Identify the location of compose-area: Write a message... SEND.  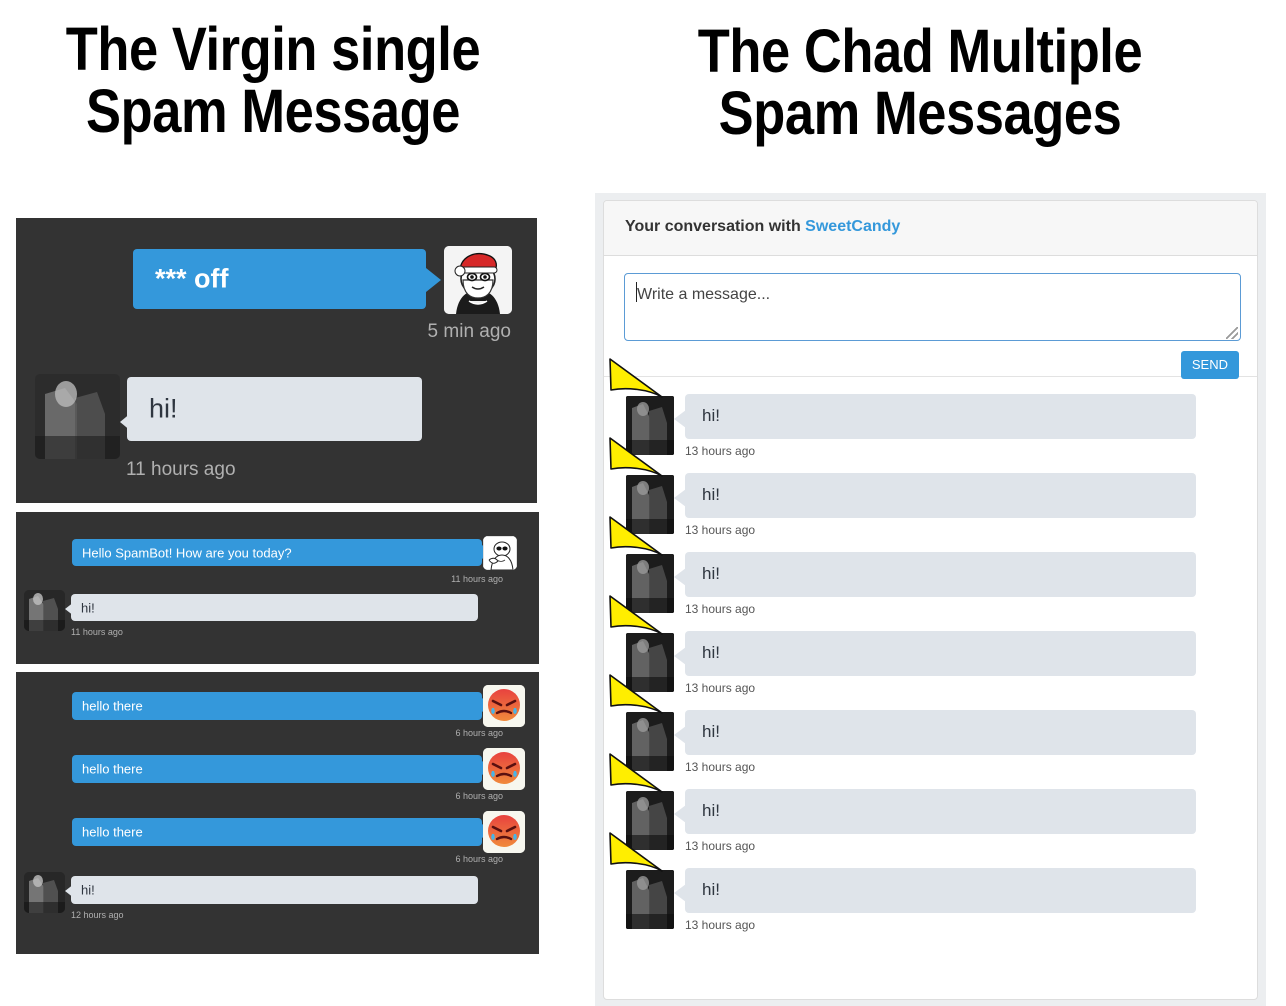
(930, 317).